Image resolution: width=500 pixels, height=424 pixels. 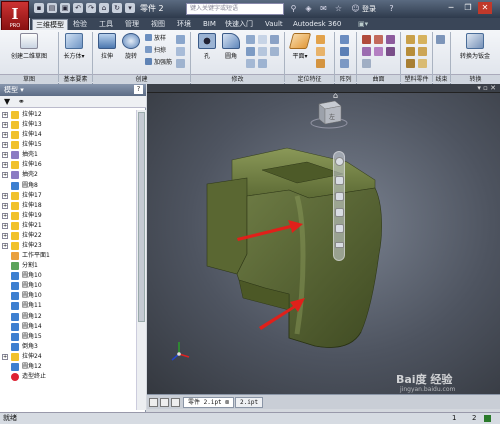 What do you see at coordinates (366, 51) in the screenshot?
I see `trim-icon` at bounding box center [366, 51].